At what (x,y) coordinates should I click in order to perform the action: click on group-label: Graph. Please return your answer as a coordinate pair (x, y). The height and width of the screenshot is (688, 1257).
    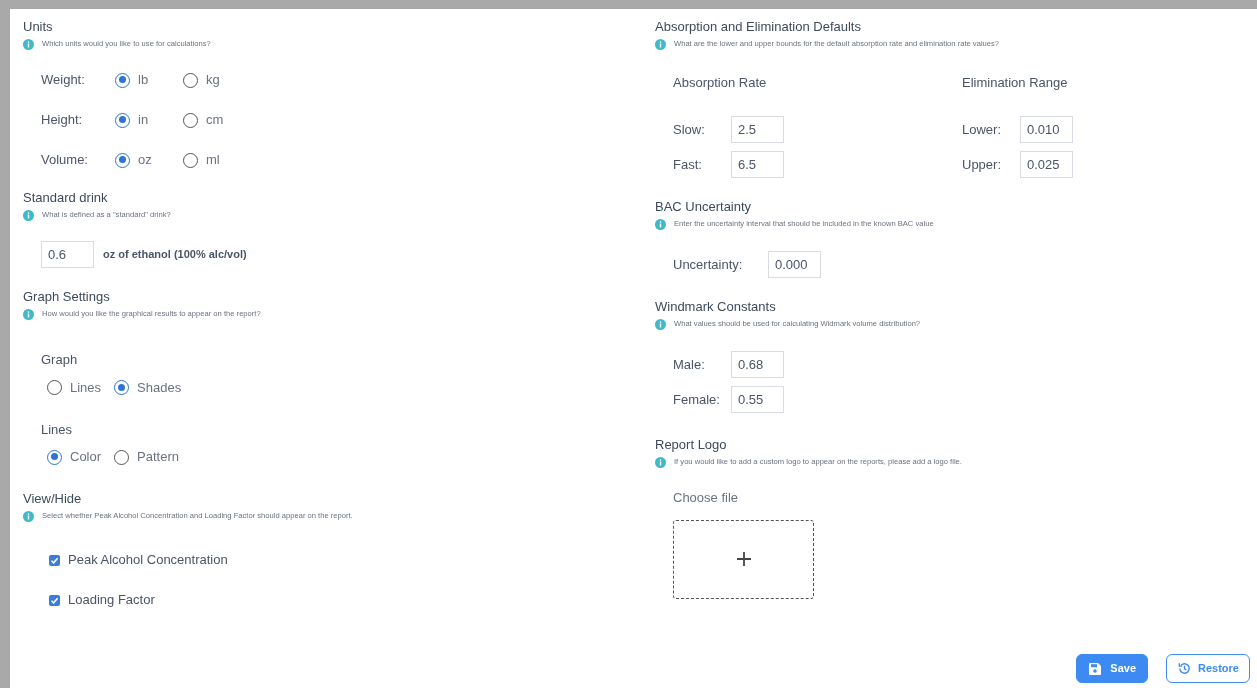
    Looking at the image, I should click on (59, 360).